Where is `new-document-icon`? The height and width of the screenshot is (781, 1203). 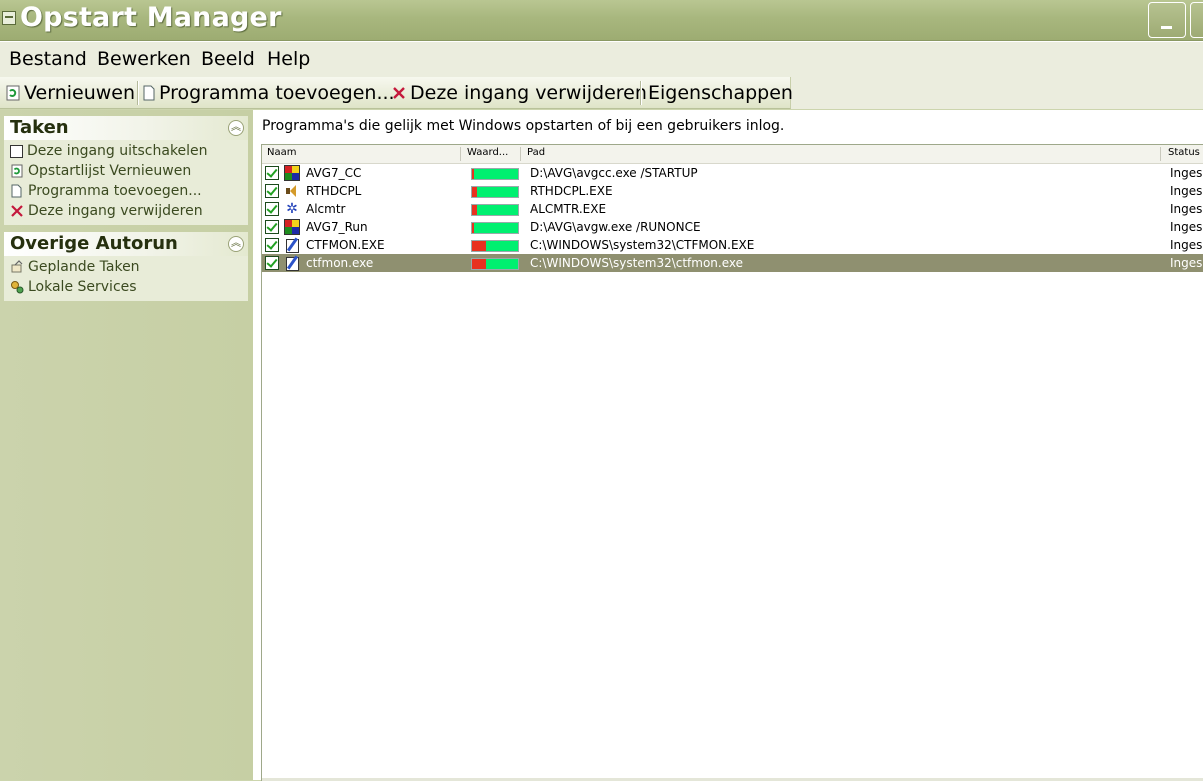 new-document-icon is located at coordinates (16, 191).